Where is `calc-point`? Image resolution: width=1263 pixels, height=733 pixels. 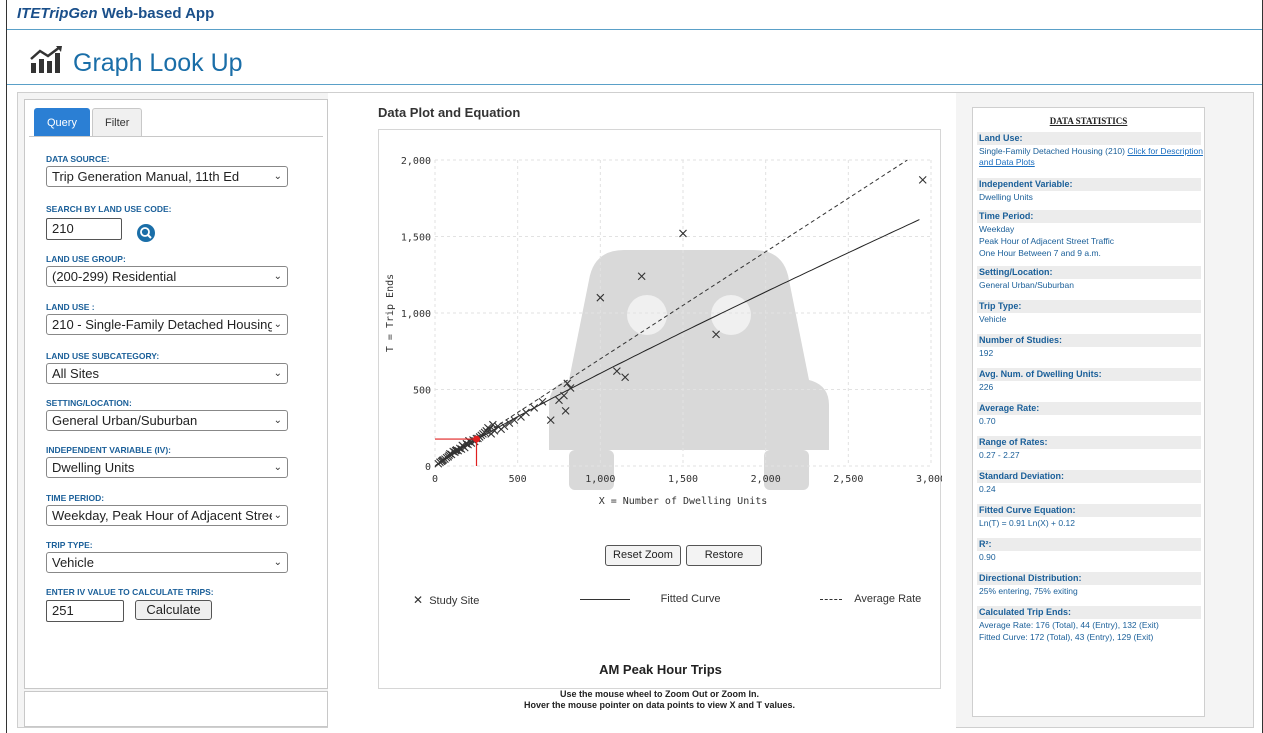
calc-point is located at coordinates (476, 439).